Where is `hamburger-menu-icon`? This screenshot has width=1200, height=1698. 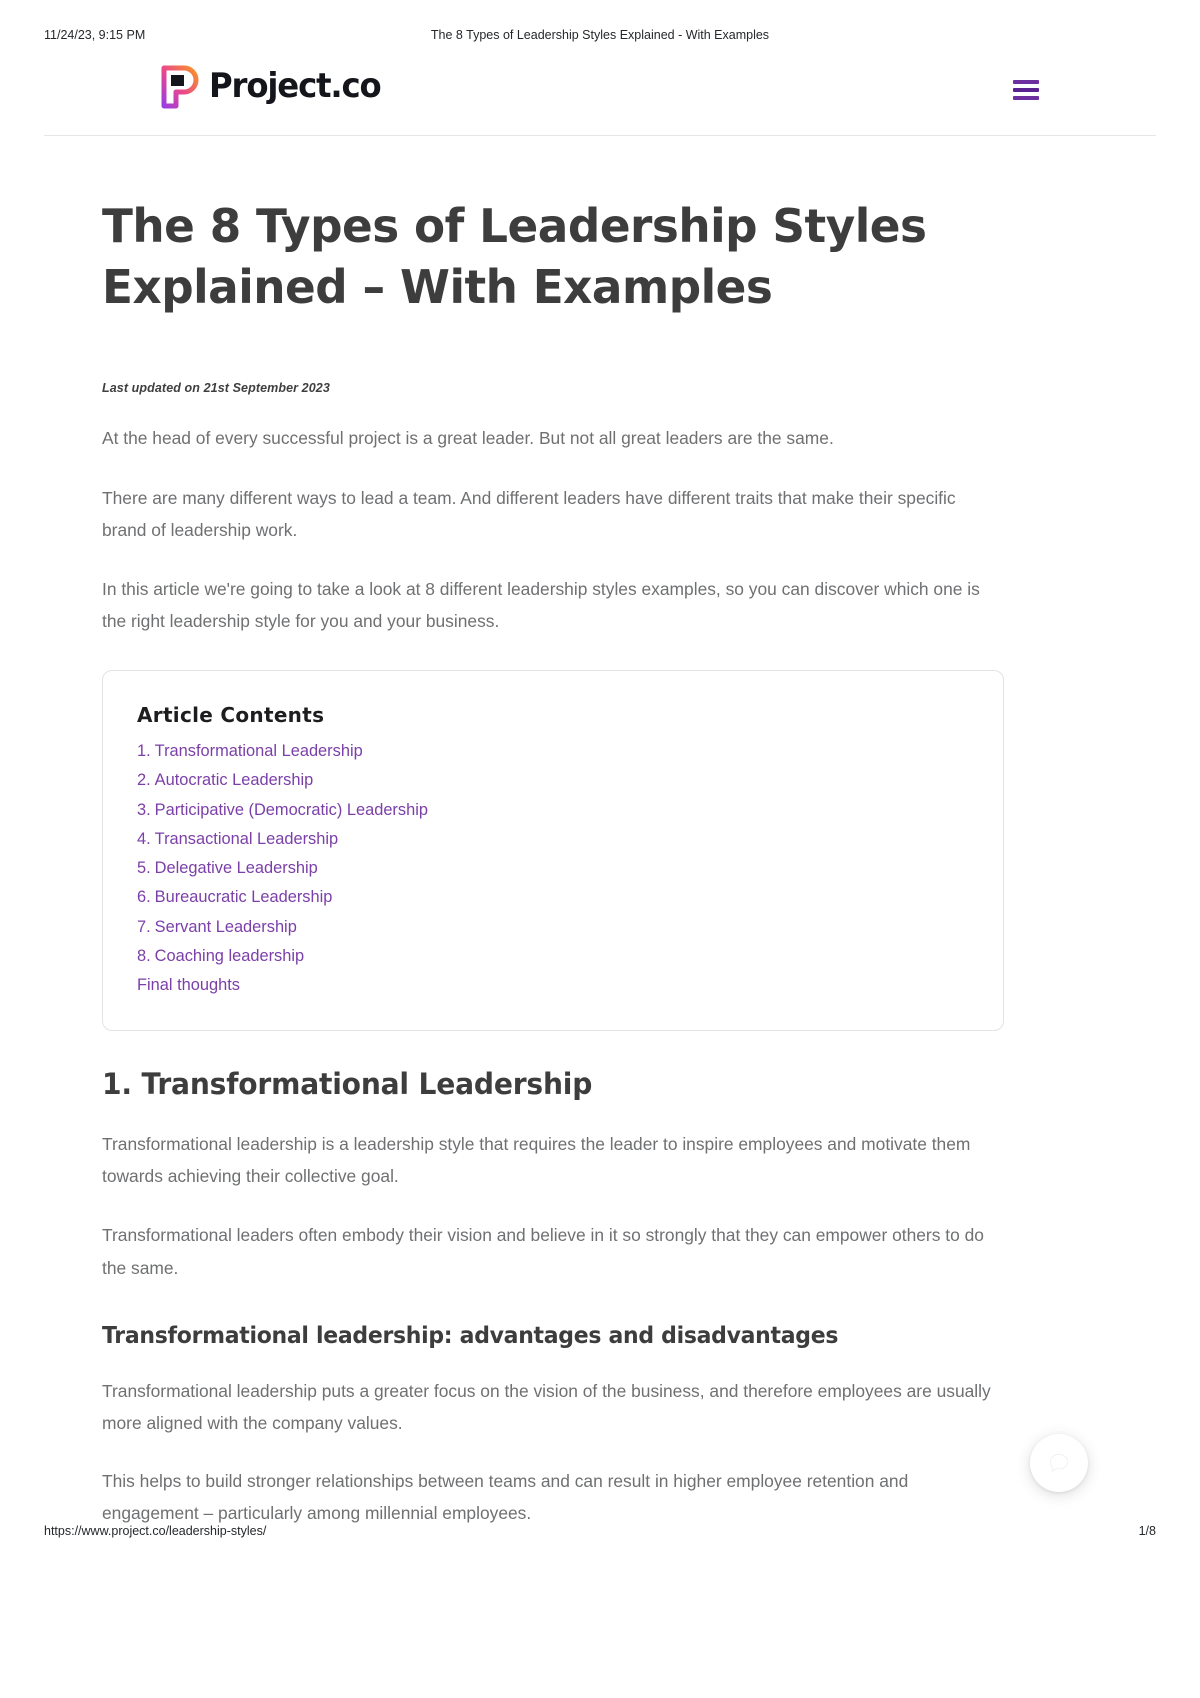 hamburger-menu-icon is located at coordinates (1026, 90).